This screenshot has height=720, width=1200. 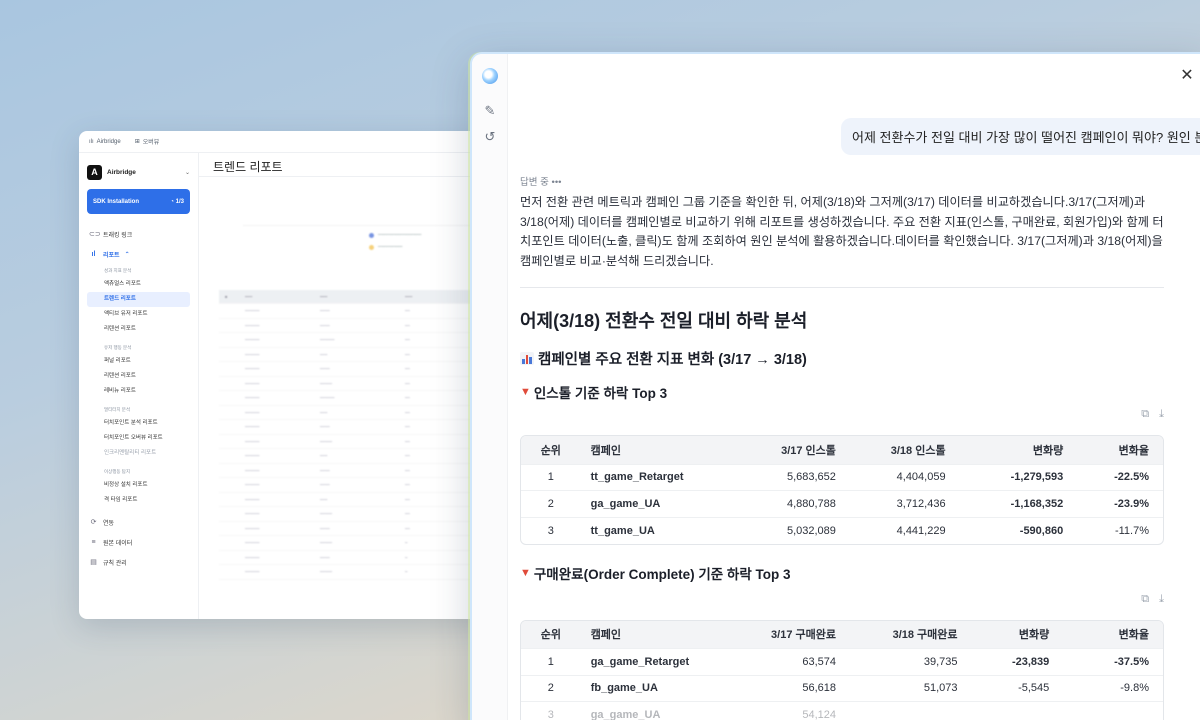 What do you see at coordinates (808, 450) in the screenshot?
I see `header-0317: 3/17 인스톨` at bounding box center [808, 450].